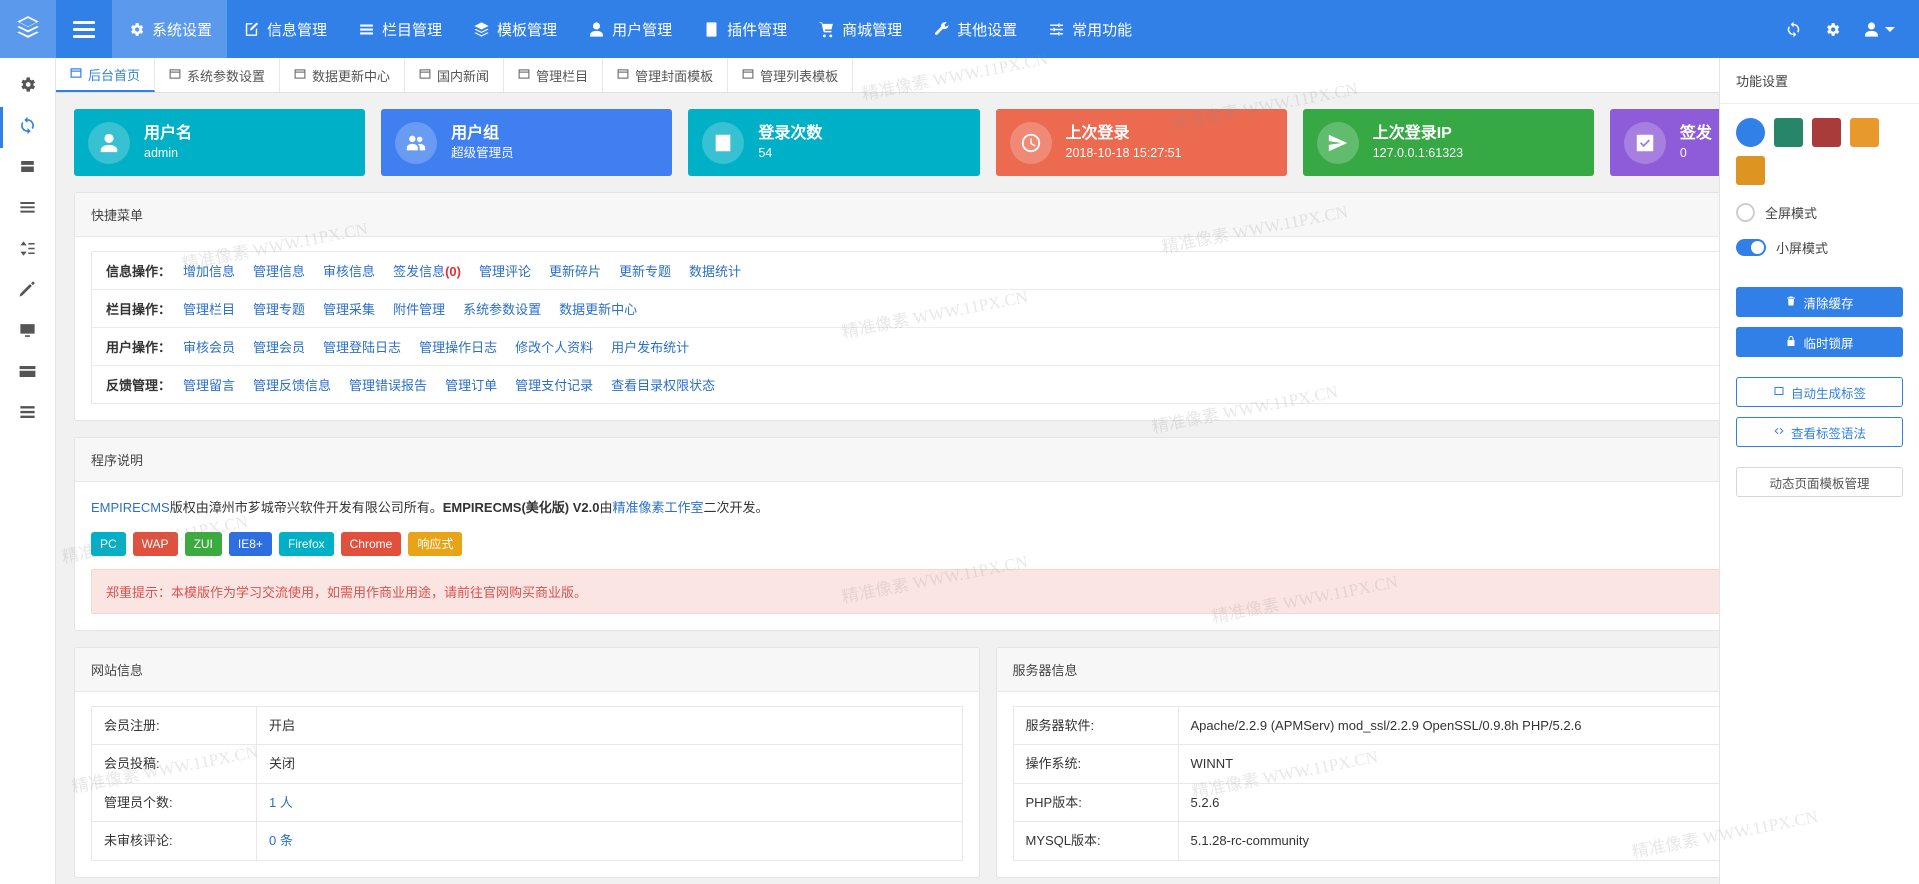 The image size is (1919, 884). Describe the element at coordinates (645, 270) in the screenshot. I see `qm-link: 更新专题` at that location.